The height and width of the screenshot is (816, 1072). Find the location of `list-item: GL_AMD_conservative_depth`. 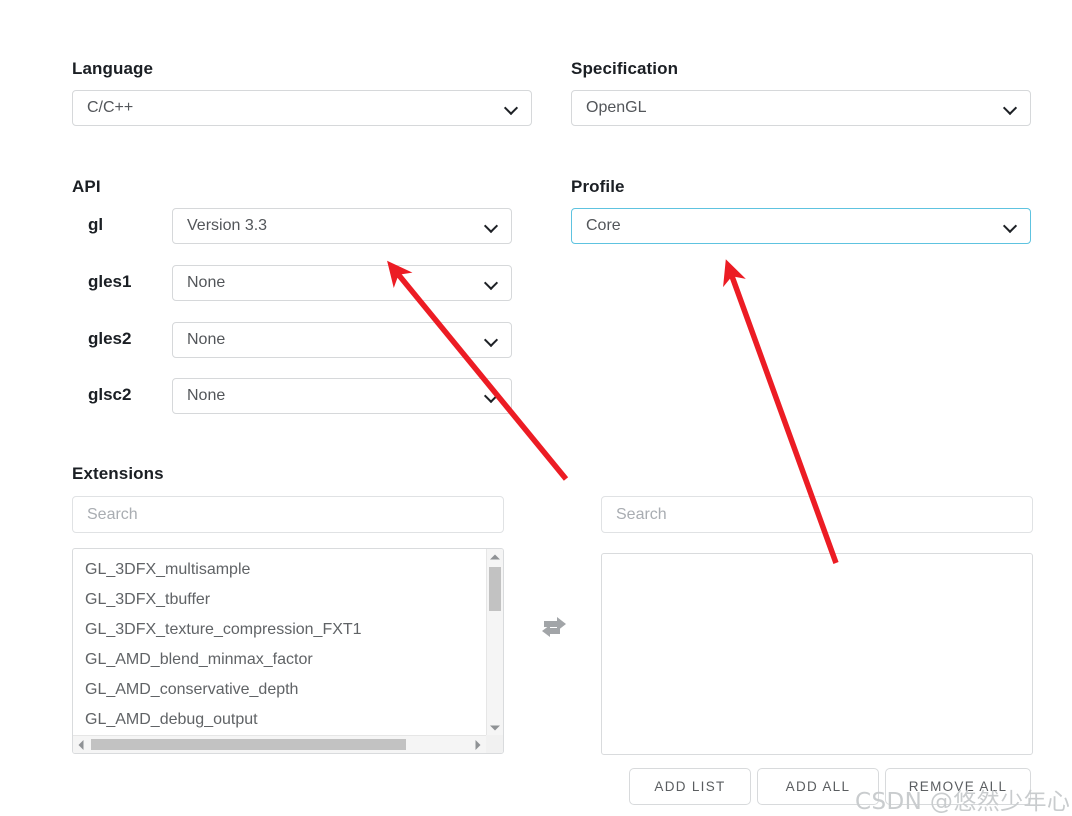

list-item: GL_AMD_conservative_depth is located at coordinates (285, 690).